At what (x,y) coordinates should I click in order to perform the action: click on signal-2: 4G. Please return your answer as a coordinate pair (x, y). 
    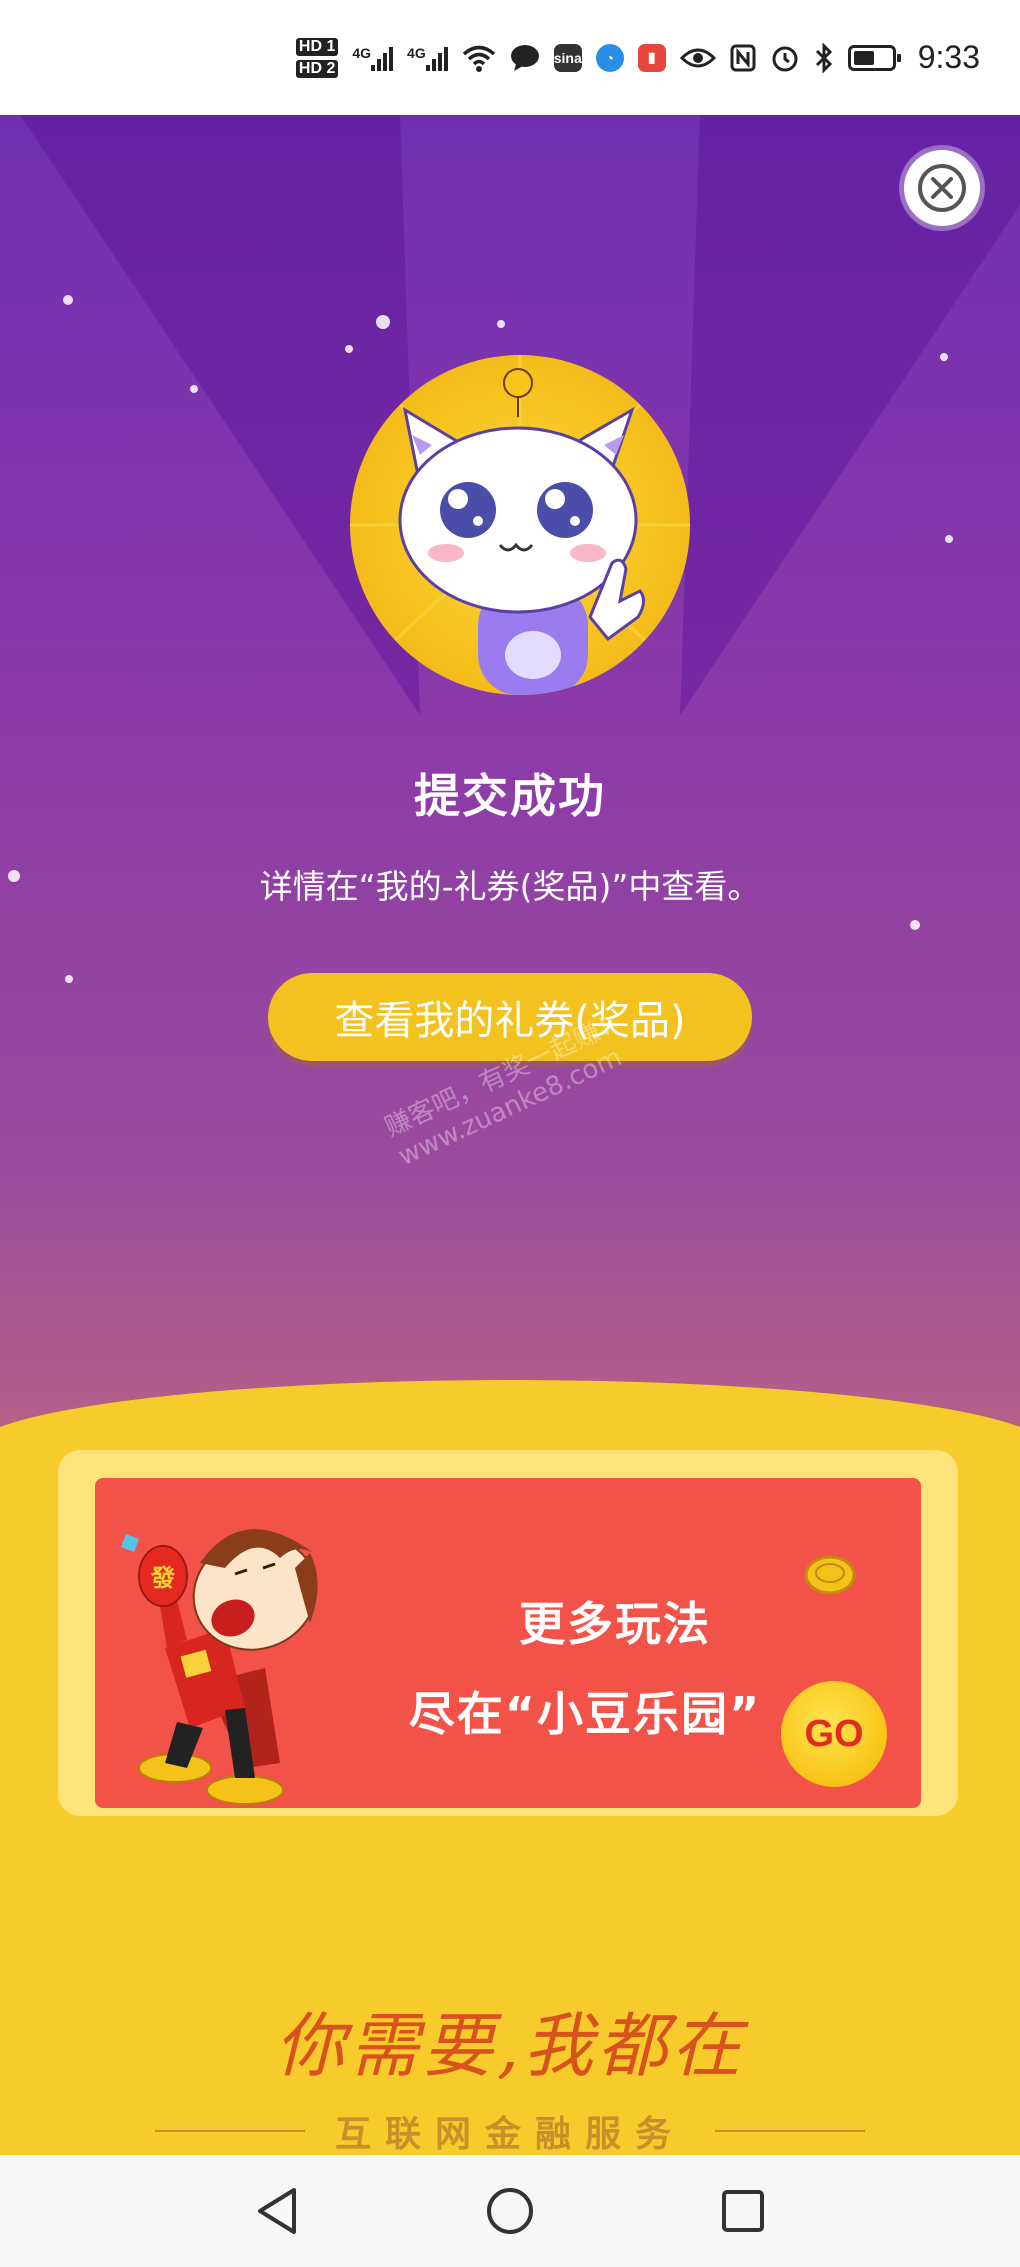
    Looking at the image, I should click on (427, 58).